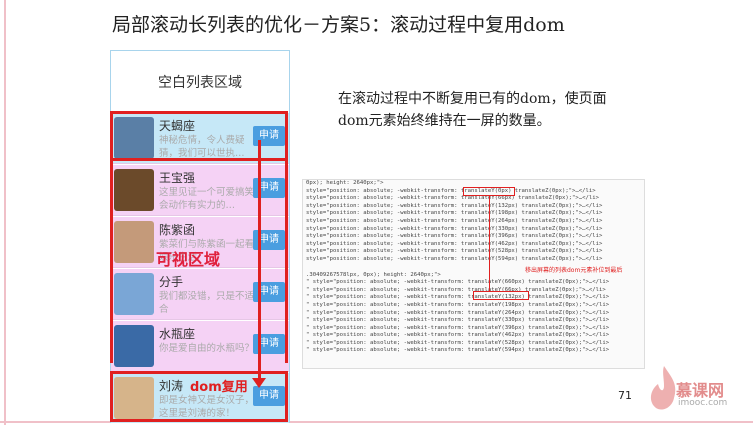 This screenshot has width=753, height=425. What do you see at coordinates (703, 403) in the screenshot?
I see `logo-domain: imooc.com` at bounding box center [703, 403].